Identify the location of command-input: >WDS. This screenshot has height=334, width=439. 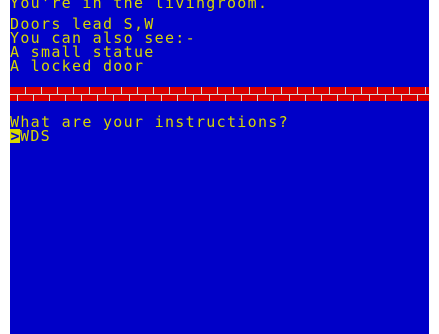
(30, 136).